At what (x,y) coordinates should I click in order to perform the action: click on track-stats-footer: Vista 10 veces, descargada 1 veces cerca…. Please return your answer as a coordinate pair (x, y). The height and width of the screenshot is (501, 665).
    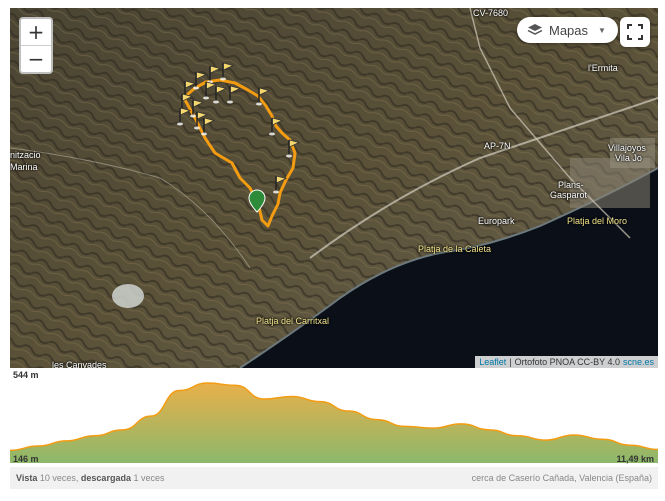
    Looking at the image, I should click on (334, 478).